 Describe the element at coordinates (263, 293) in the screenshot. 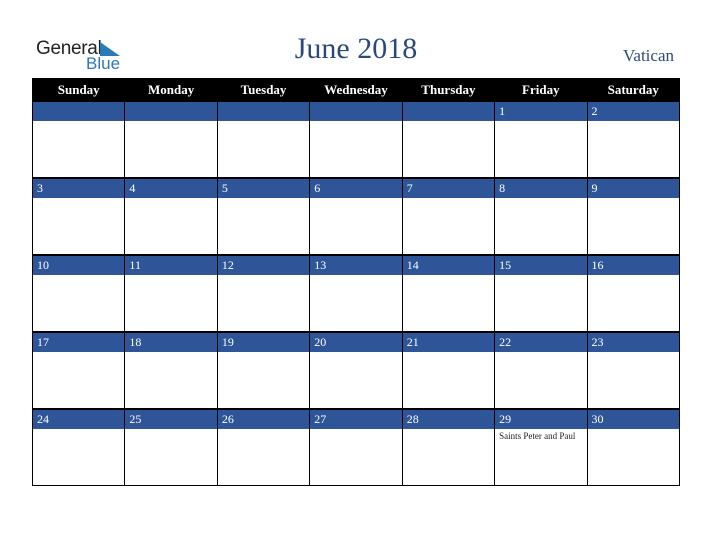

I see `day-cell: 12` at that location.